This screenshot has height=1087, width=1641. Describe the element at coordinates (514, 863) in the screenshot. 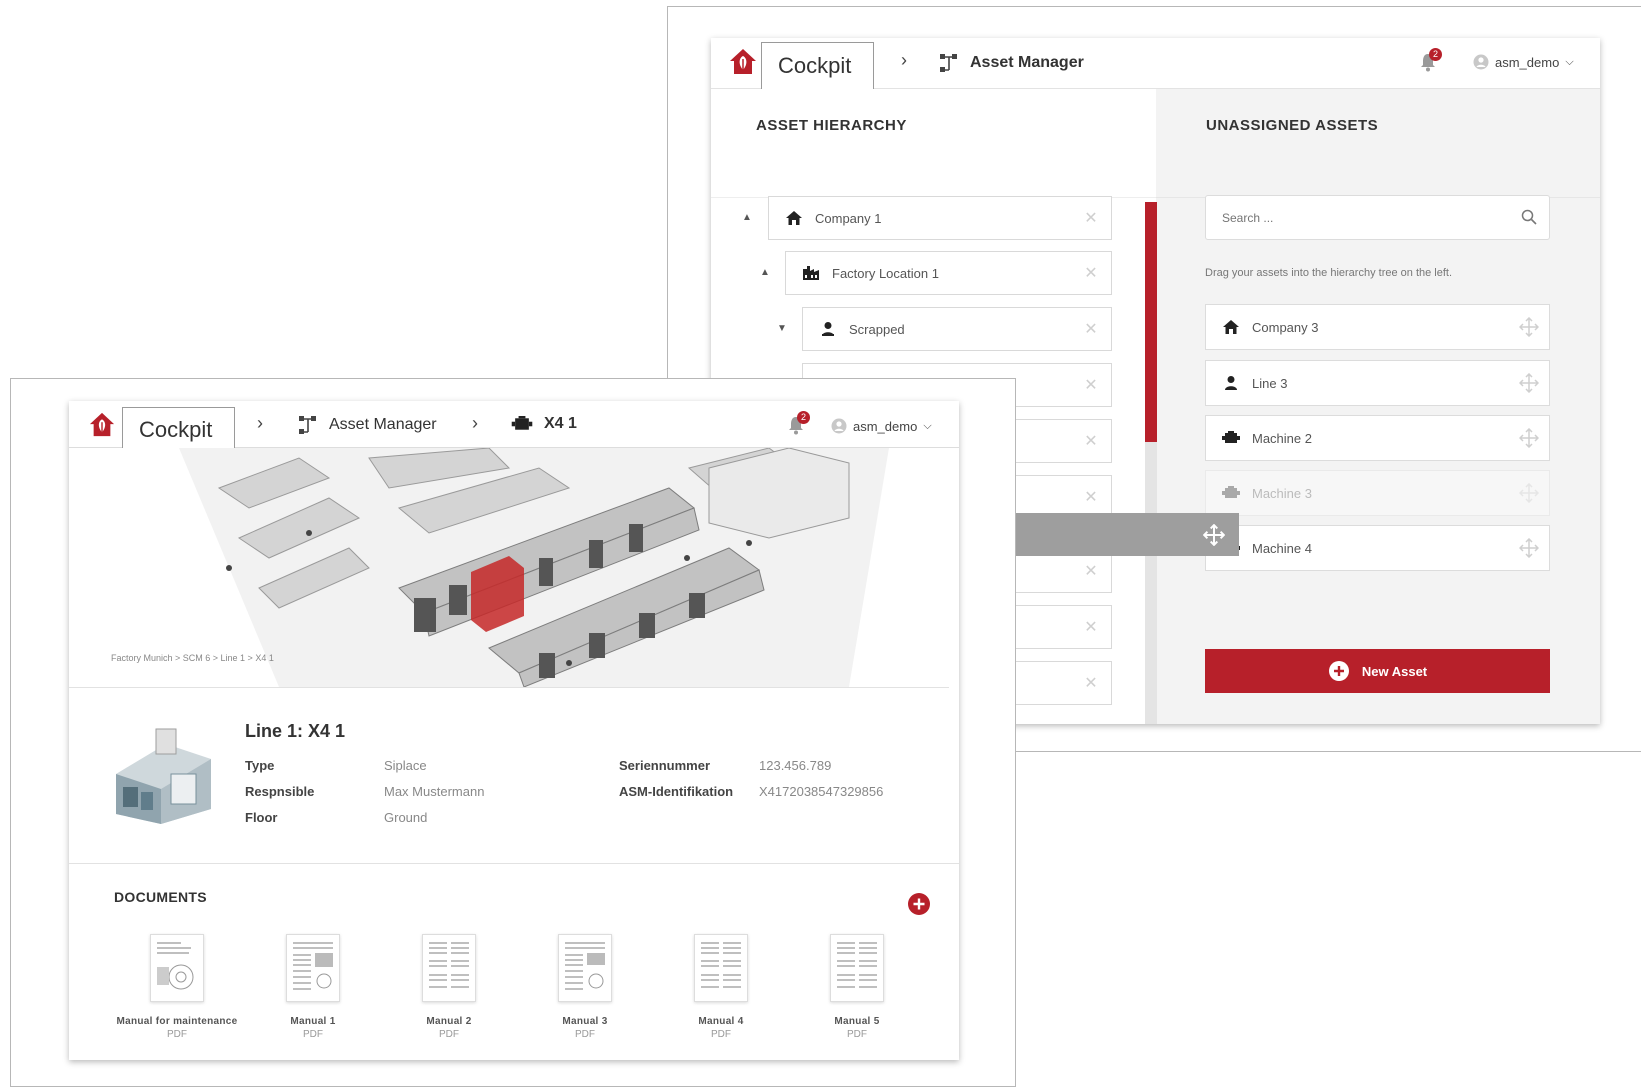

I see `info-divider` at that location.